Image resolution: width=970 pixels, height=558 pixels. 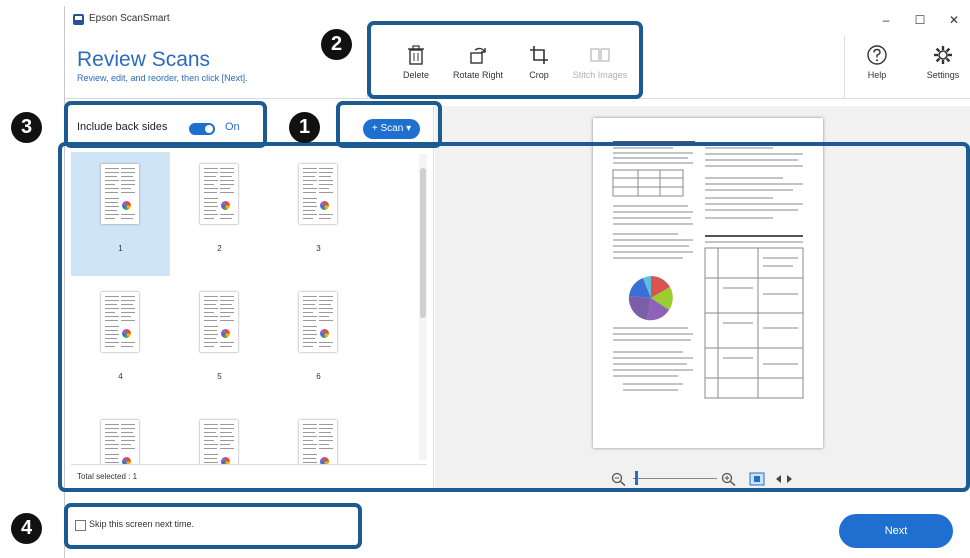 What do you see at coordinates (389, 124) in the screenshot?
I see `callout-box-scan` at bounding box center [389, 124].